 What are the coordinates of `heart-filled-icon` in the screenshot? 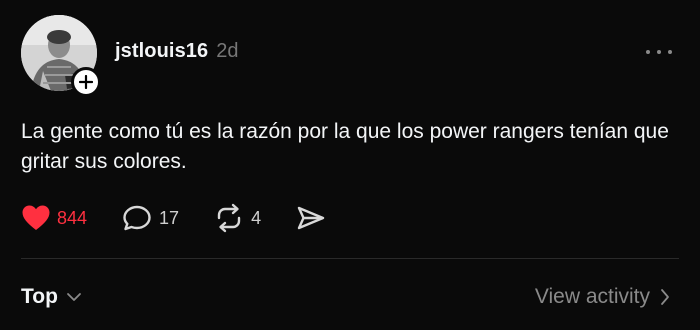 It's located at (36, 217).